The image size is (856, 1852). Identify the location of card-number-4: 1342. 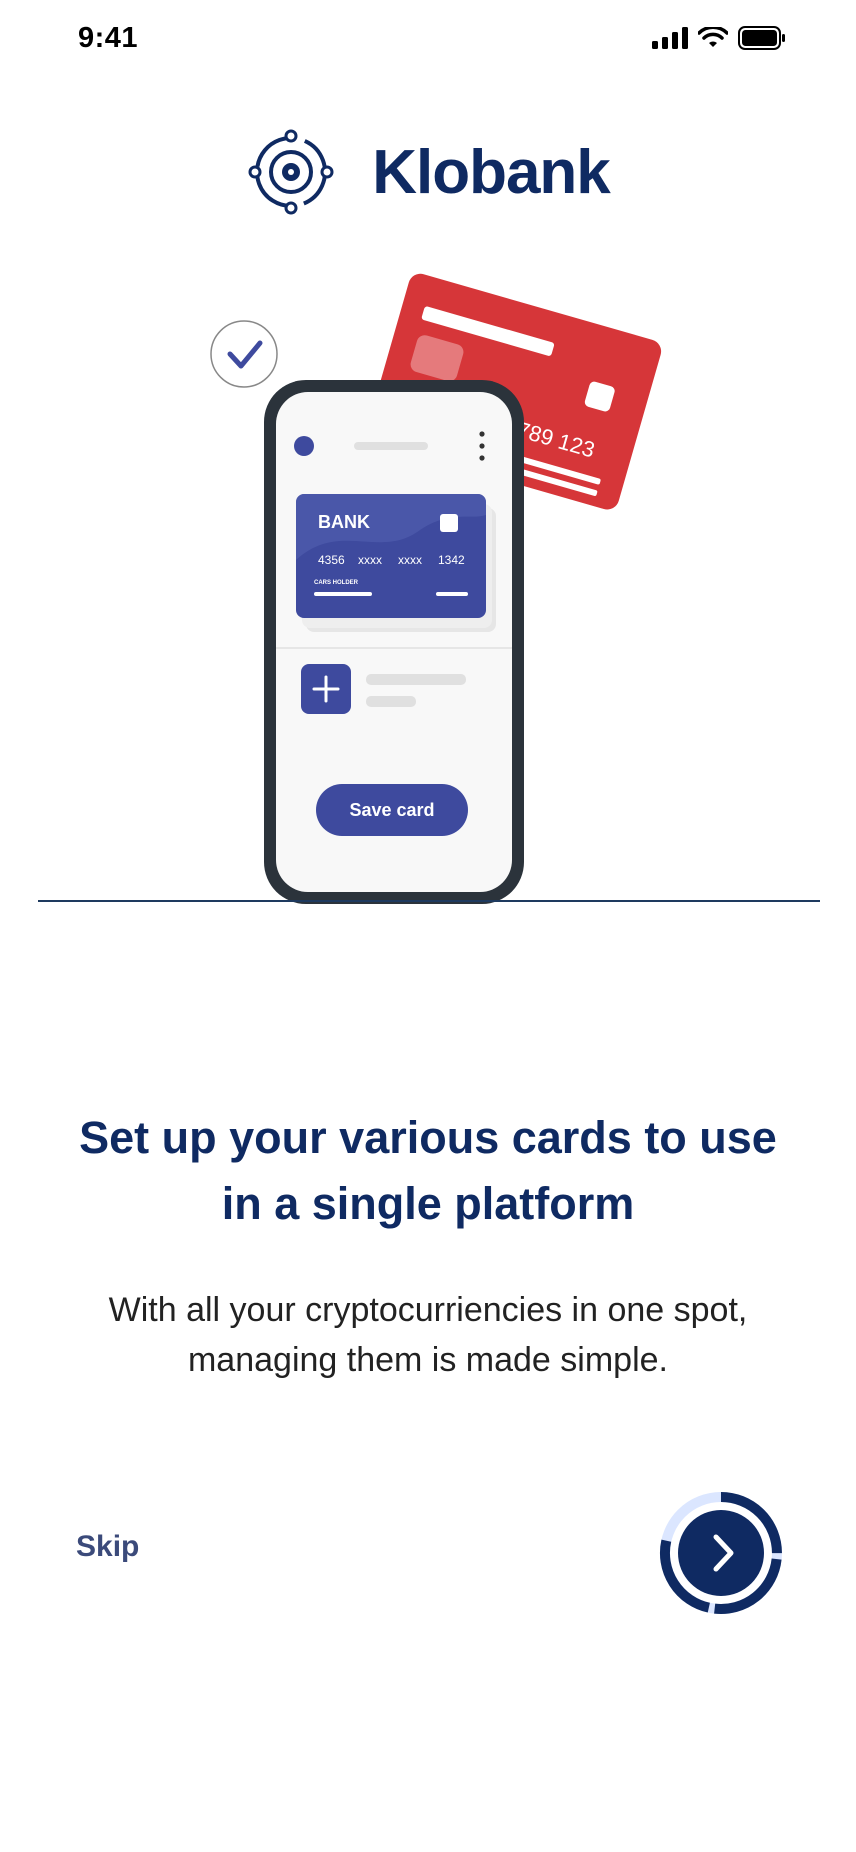
(451, 560).